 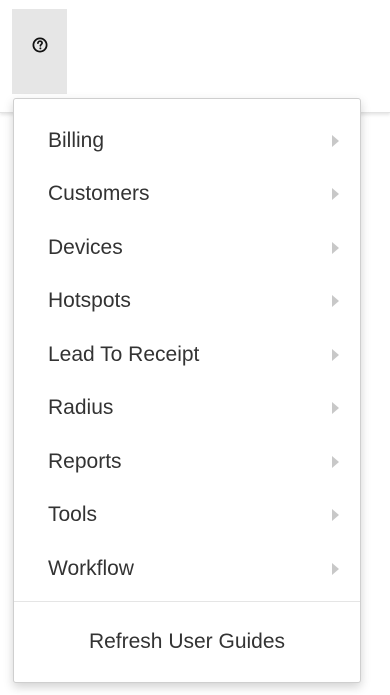 What do you see at coordinates (40, 45) in the screenshot?
I see `question-circle-icon` at bounding box center [40, 45].